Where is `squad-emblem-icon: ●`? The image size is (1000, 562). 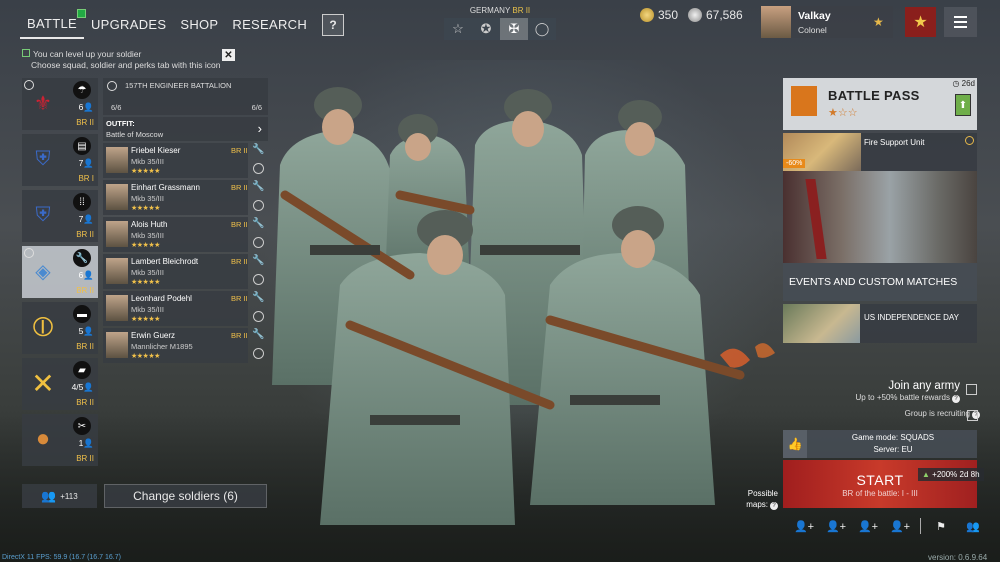 squad-emblem-icon: ● is located at coordinates (43, 438).